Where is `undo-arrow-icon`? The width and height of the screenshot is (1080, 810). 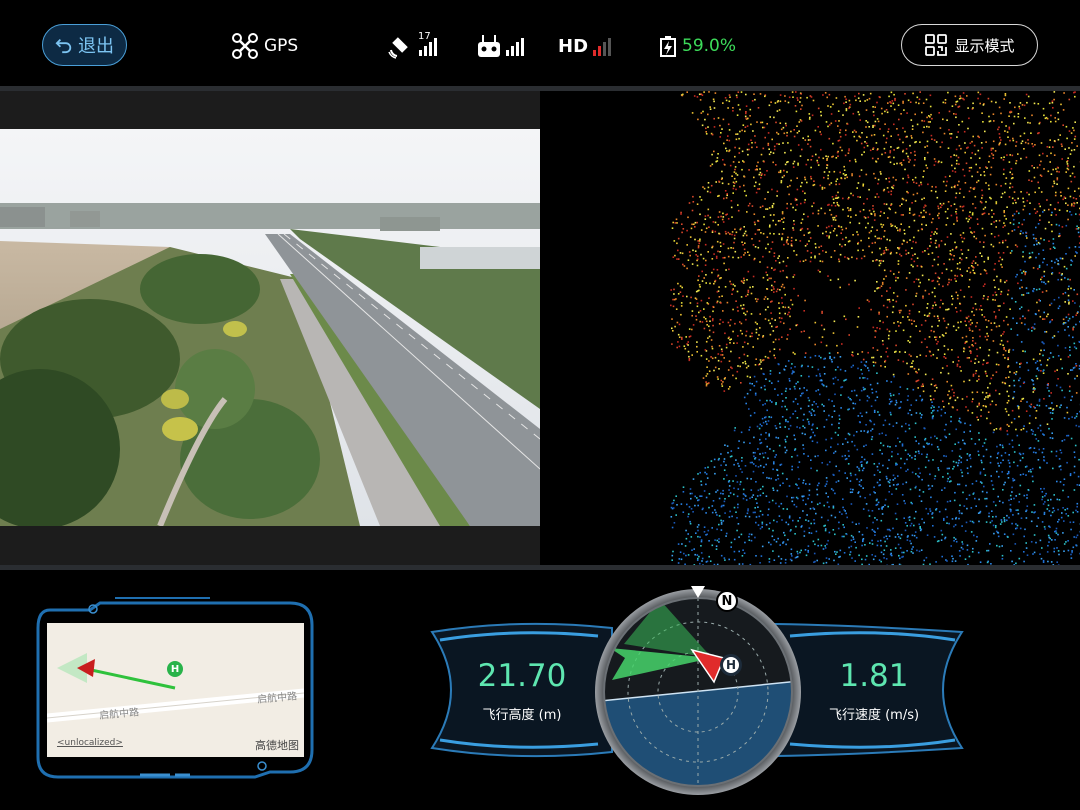
undo-arrow-icon is located at coordinates (63, 46).